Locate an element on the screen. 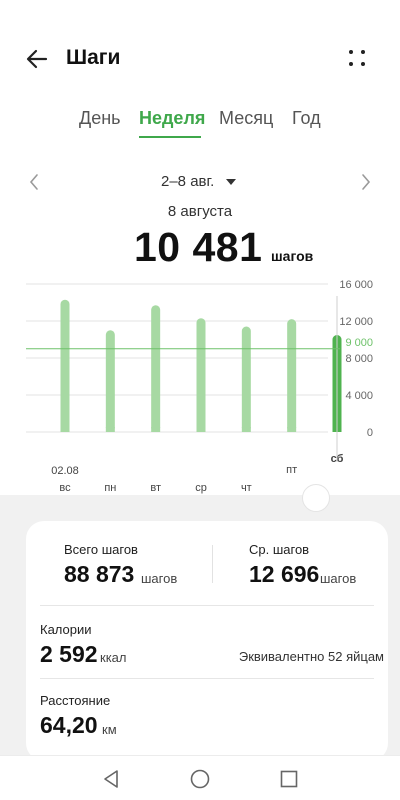 The width and height of the screenshot is (400, 800). distance-unit: км is located at coordinates (109, 729).